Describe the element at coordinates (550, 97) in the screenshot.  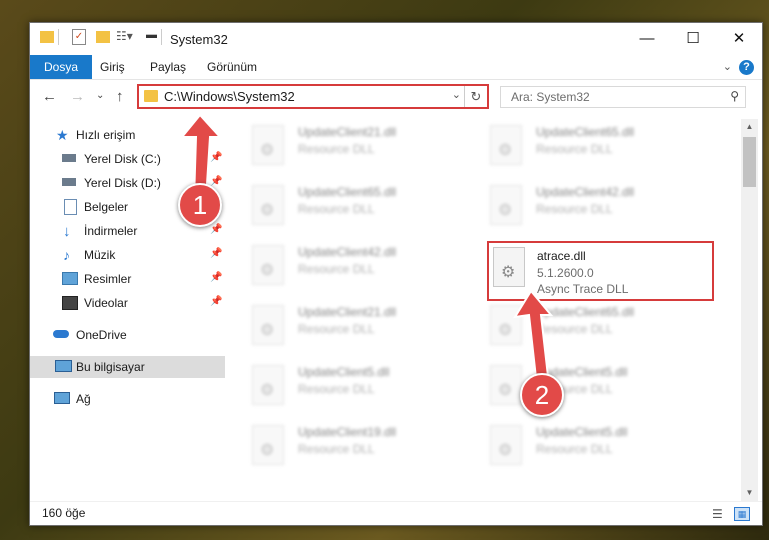
I see `search-placeholder: Ara: System32` at that location.